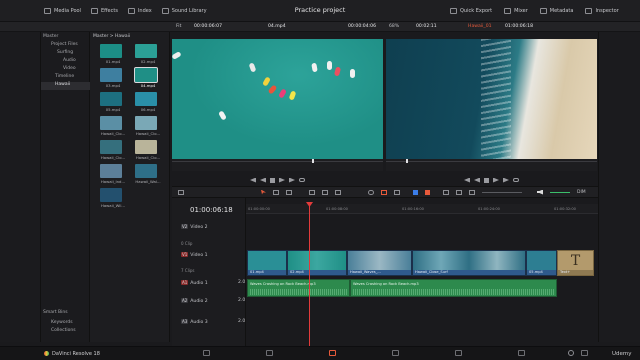  Describe the element at coordinates (395, 353) in the screenshot. I see `fusion-page-icon` at that location.